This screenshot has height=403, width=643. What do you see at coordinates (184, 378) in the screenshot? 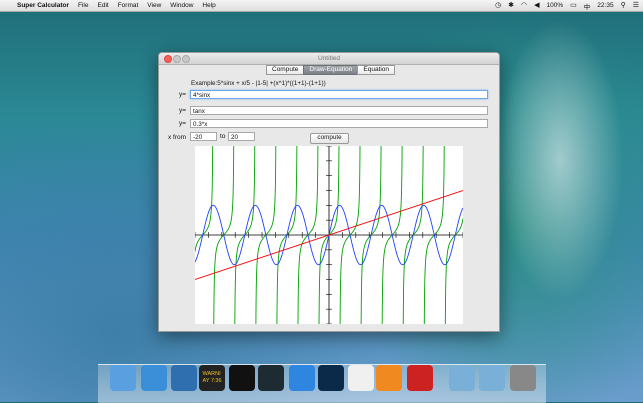
I see `xcode-icon` at bounding box center [184, 378].